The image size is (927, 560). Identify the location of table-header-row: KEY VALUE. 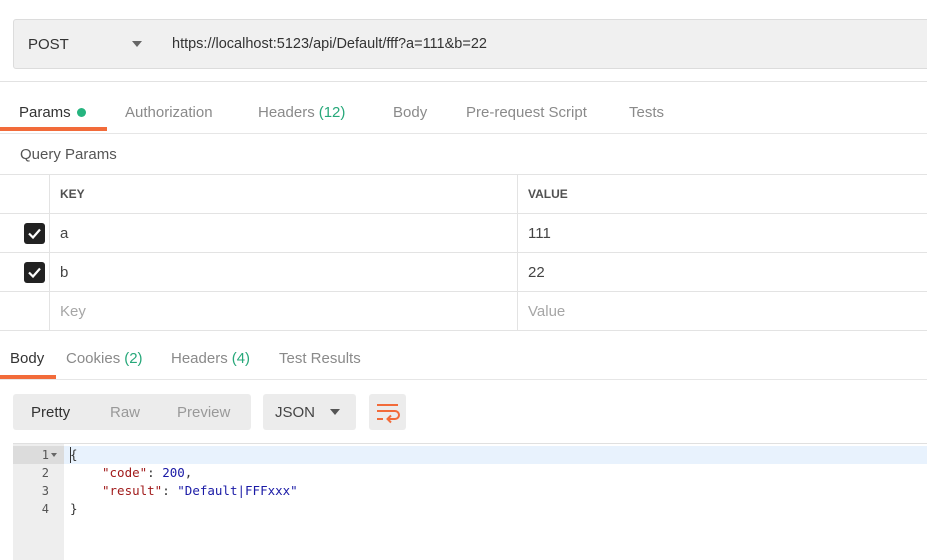
(463, 194).